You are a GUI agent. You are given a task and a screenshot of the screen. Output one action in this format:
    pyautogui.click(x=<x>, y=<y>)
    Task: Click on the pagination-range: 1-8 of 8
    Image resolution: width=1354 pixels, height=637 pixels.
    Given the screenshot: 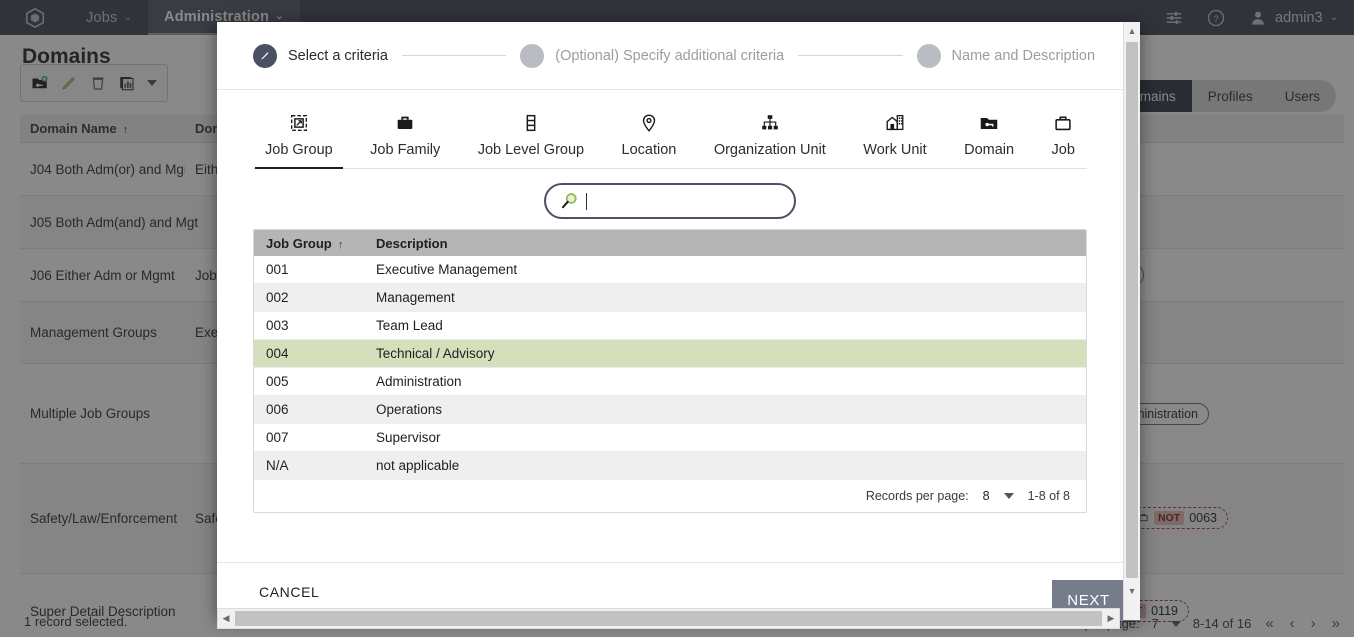 What is the action you would take?
    pyautogui.click(x=1048, y=496)
    